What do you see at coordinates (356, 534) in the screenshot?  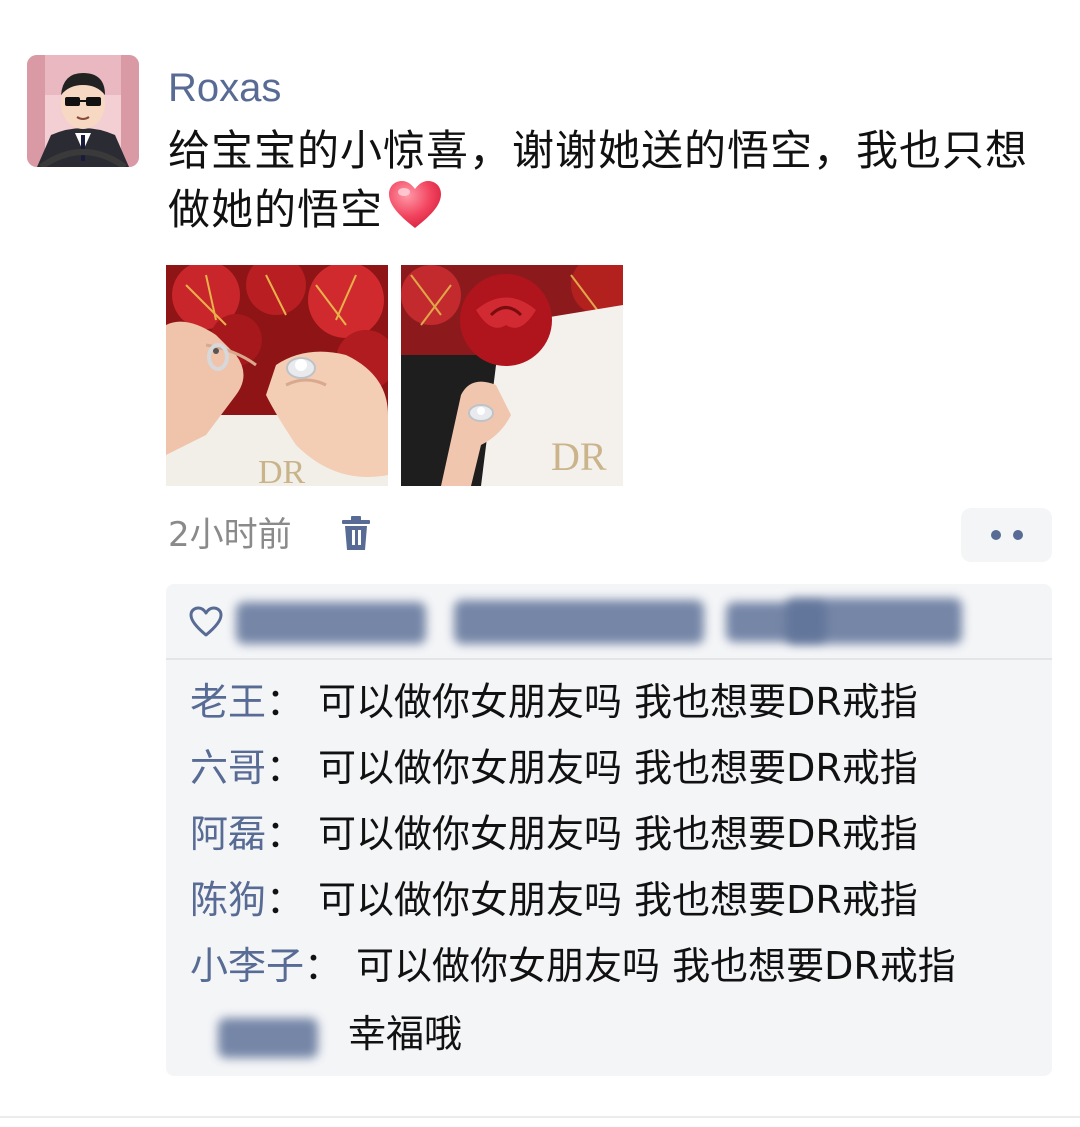 I see `trash-icon` at bounding box center [356, 534].